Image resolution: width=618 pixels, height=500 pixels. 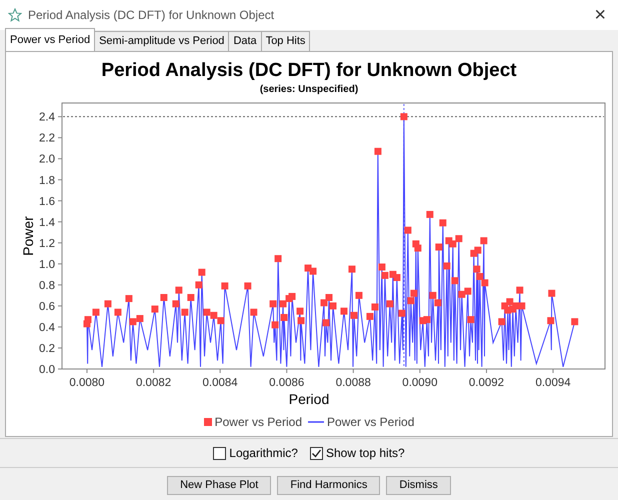 I want to click on close-button: ×, so click(x=600, y=15).